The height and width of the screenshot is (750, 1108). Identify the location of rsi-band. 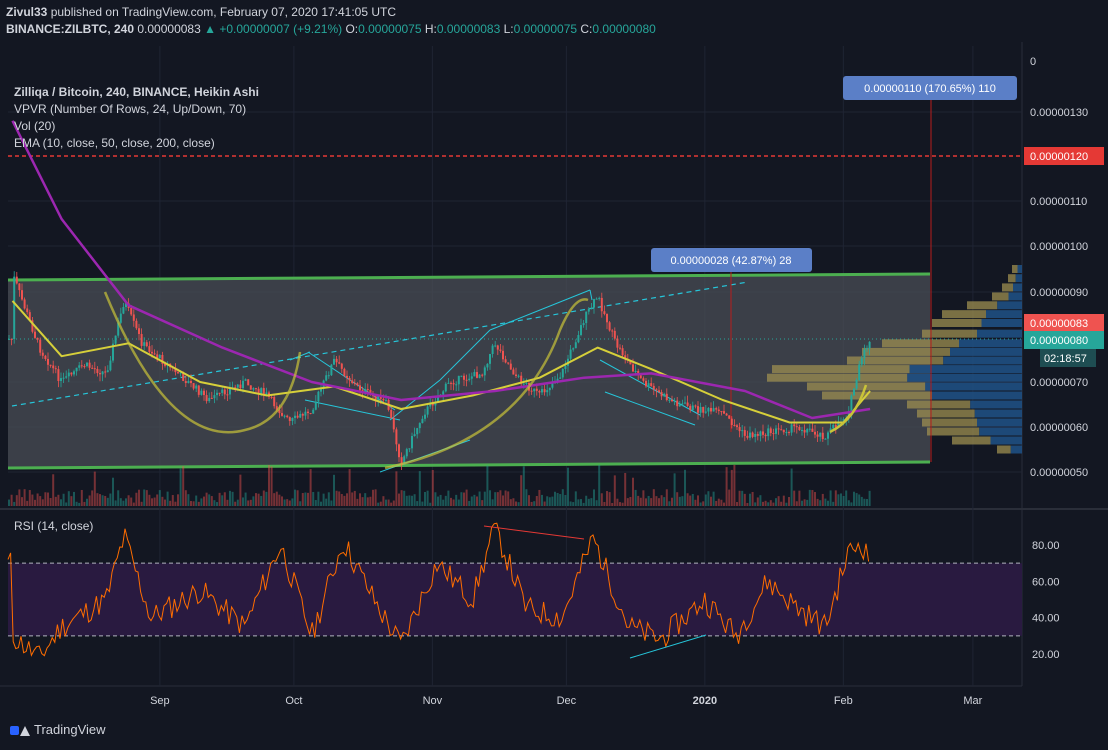
(515, 599).